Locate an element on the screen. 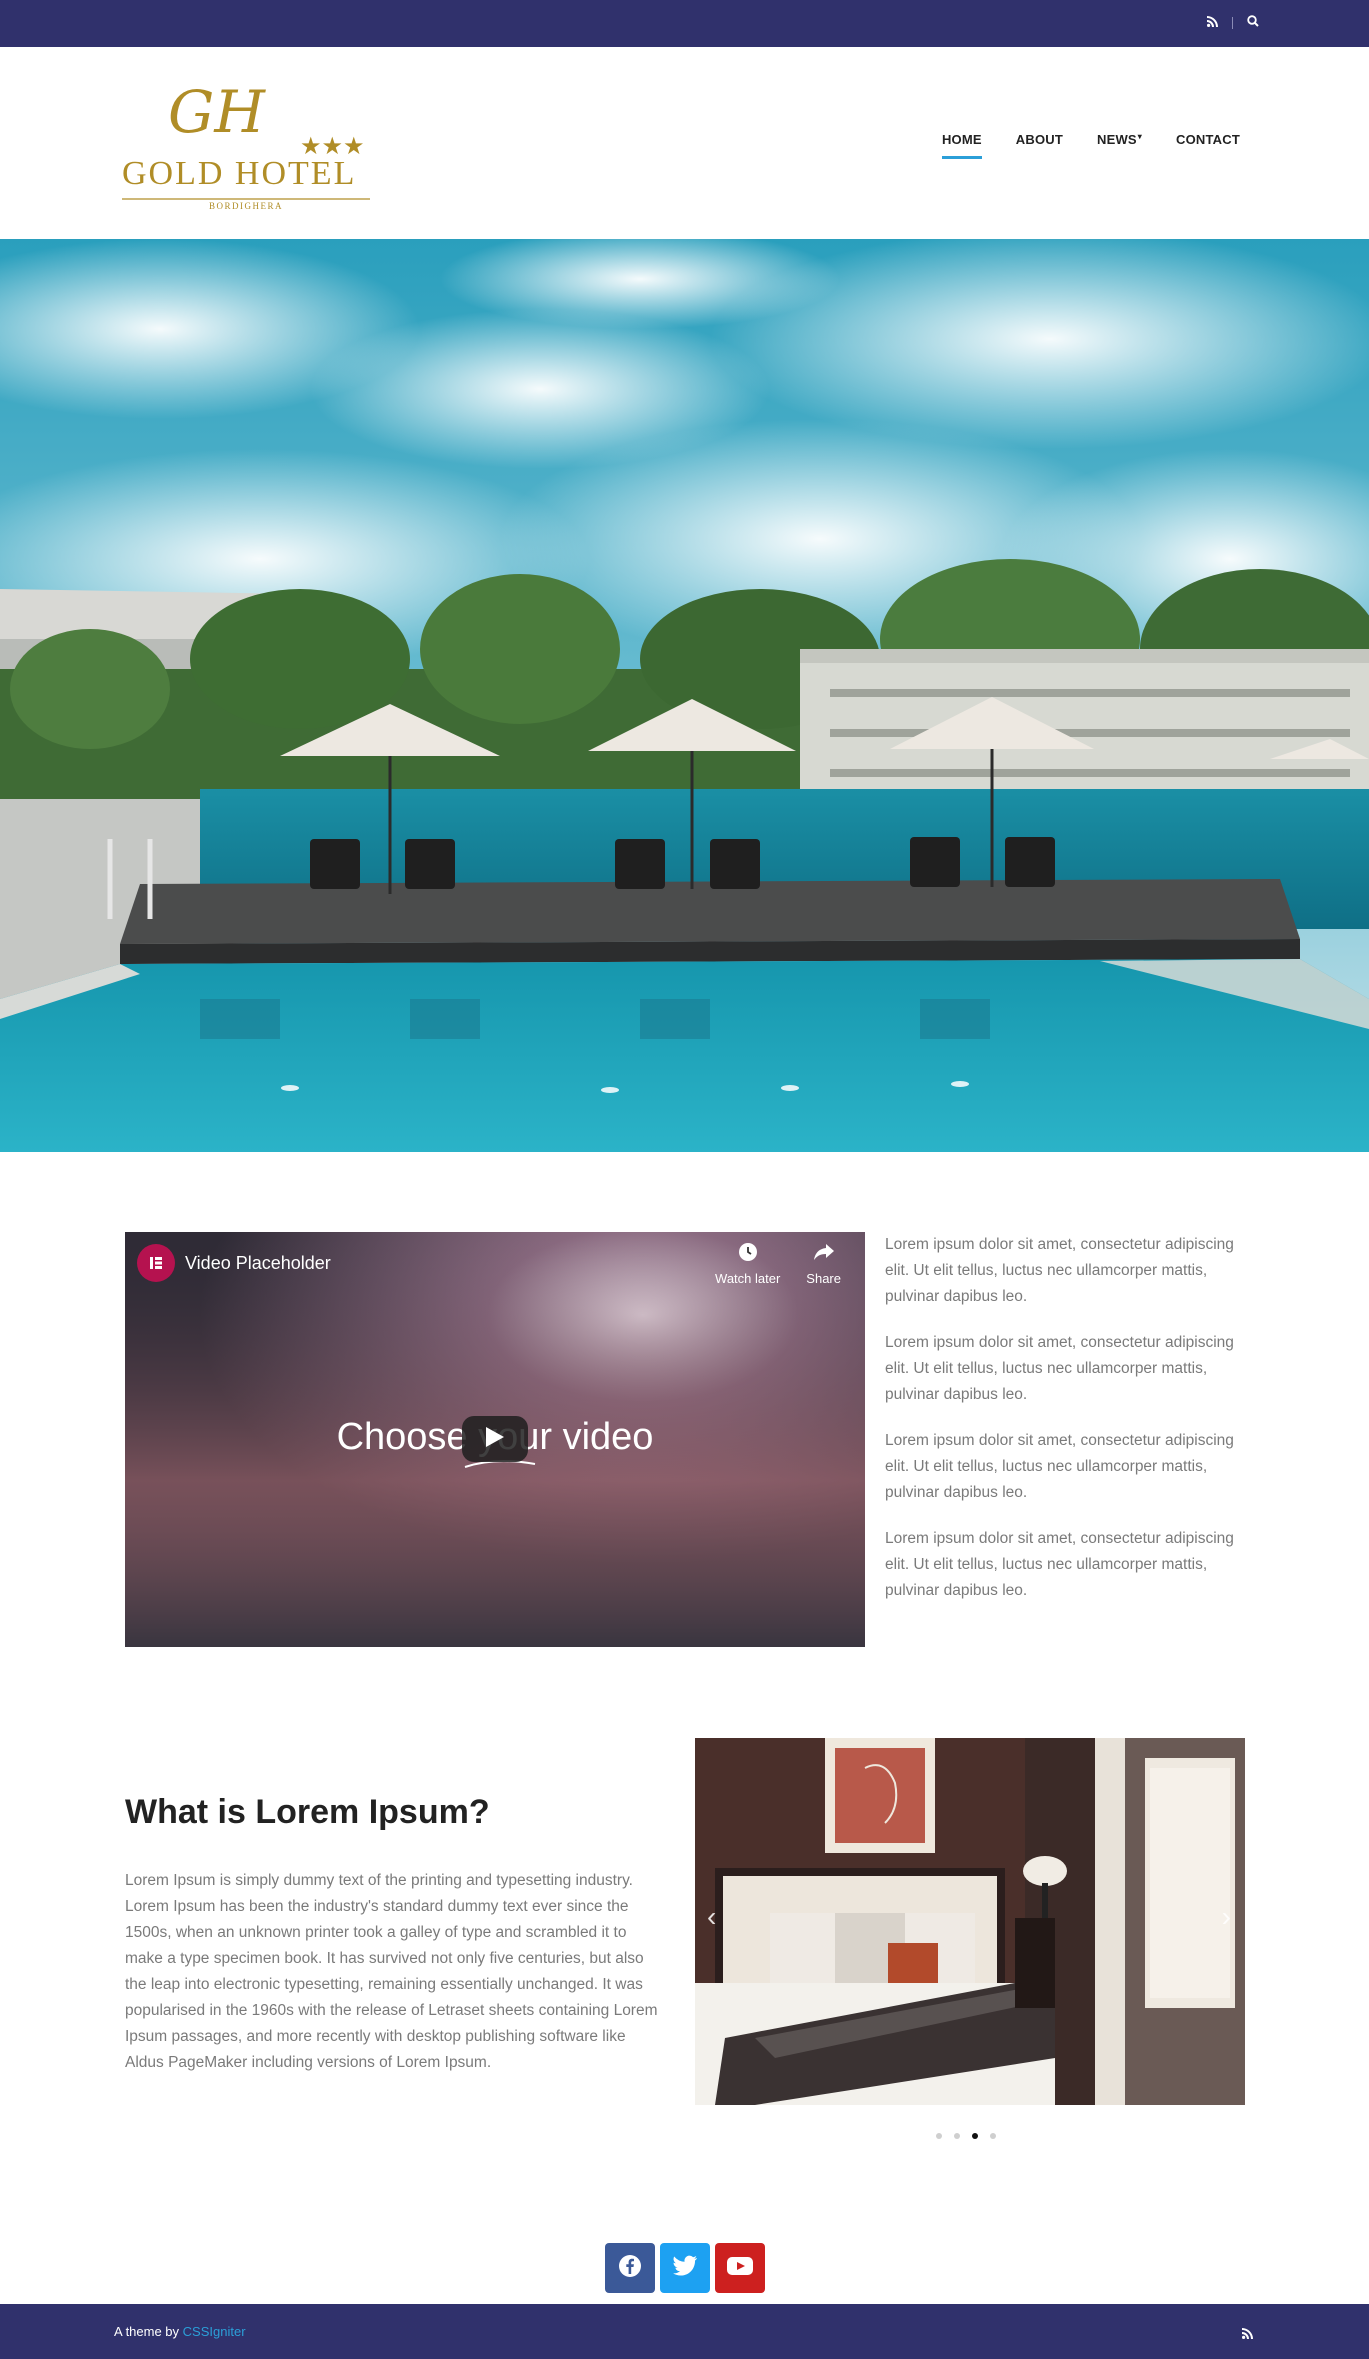 The image size is (1369, 2359). nav-news-label: NEWS is located at coordinates (1116, 139).